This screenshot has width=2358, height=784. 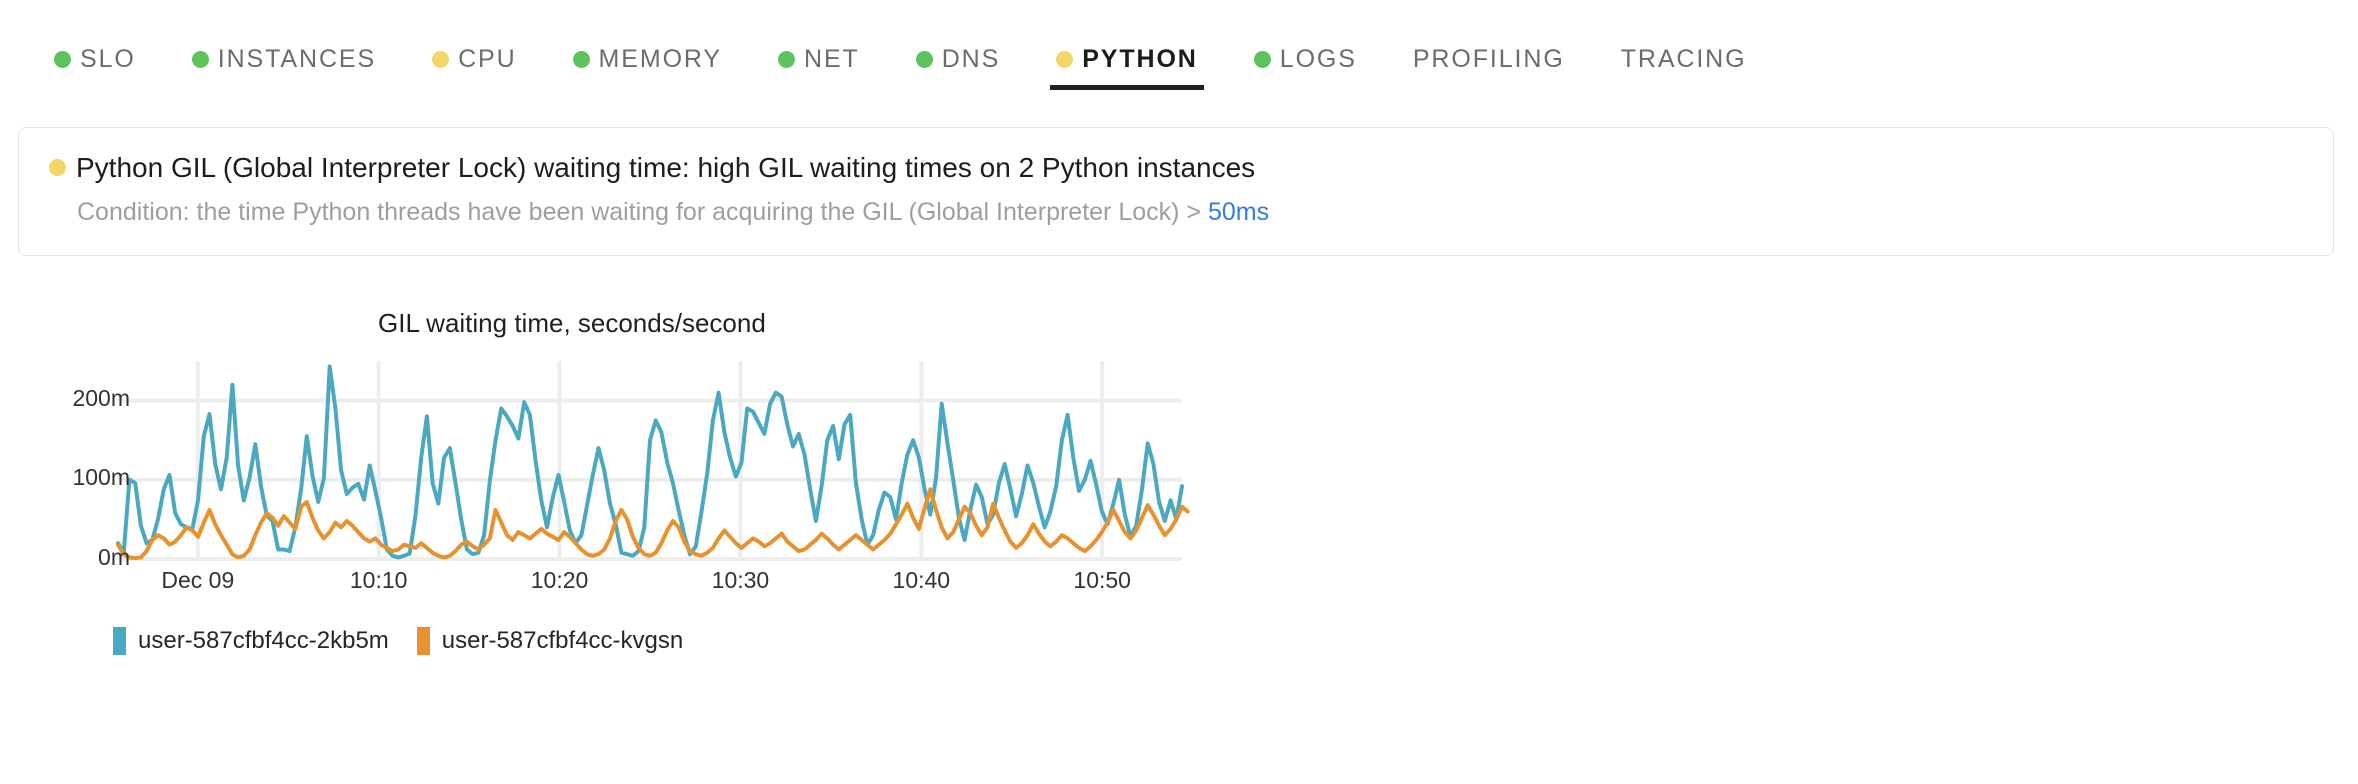 I want to click on alert-threshold-link: 50ms, so click(x=1238, y=212).